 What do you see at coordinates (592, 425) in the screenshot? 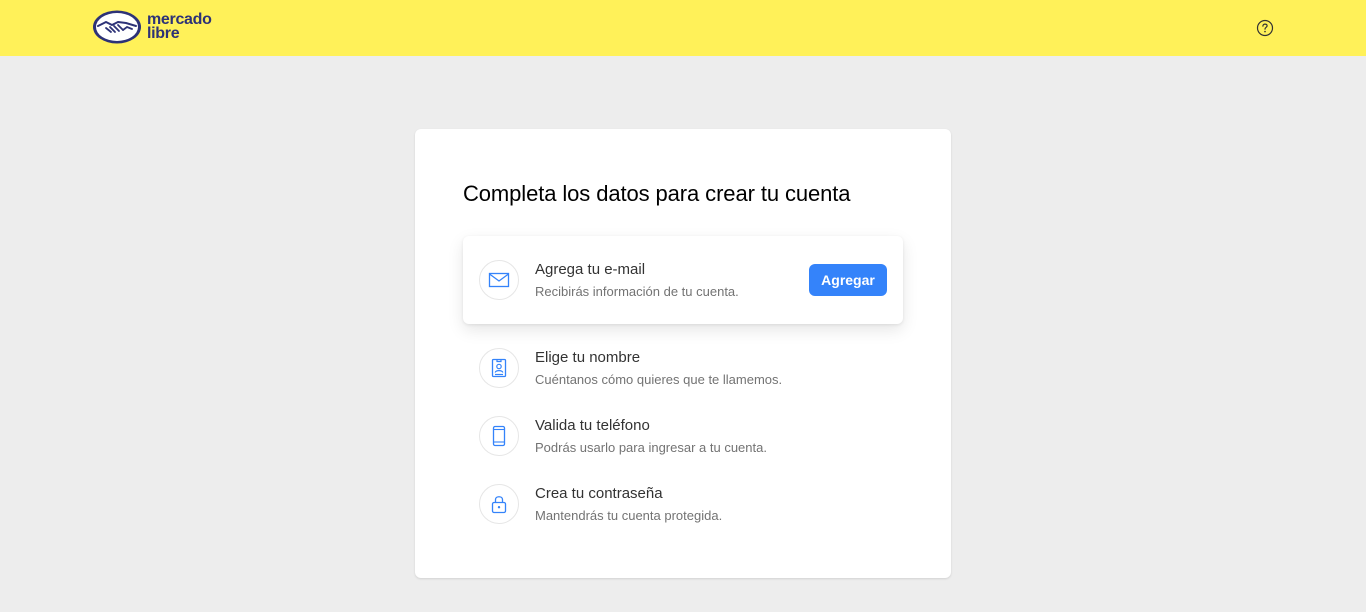
I see `step-title: Valida tu teléfono` at bounding box center [592, 425].